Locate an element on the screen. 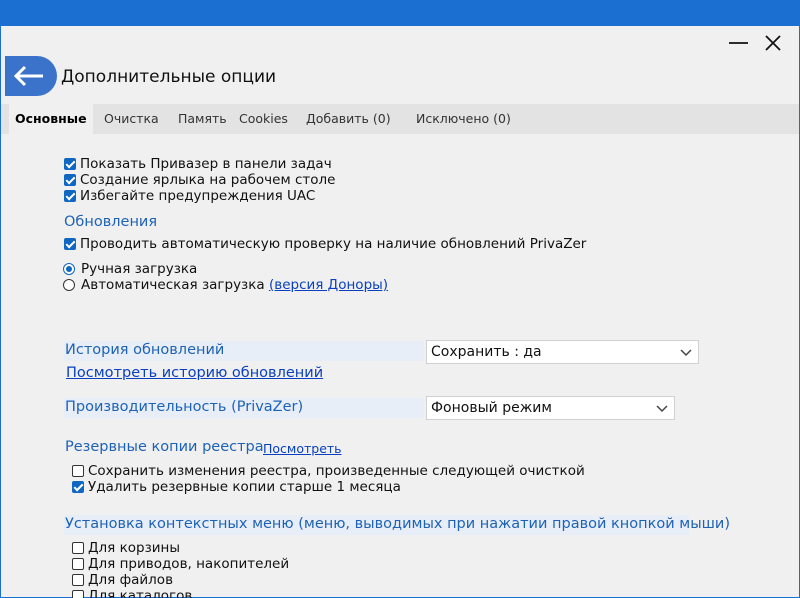  tab-excluded: Исключено (0) is located at coordinates (463, 119).